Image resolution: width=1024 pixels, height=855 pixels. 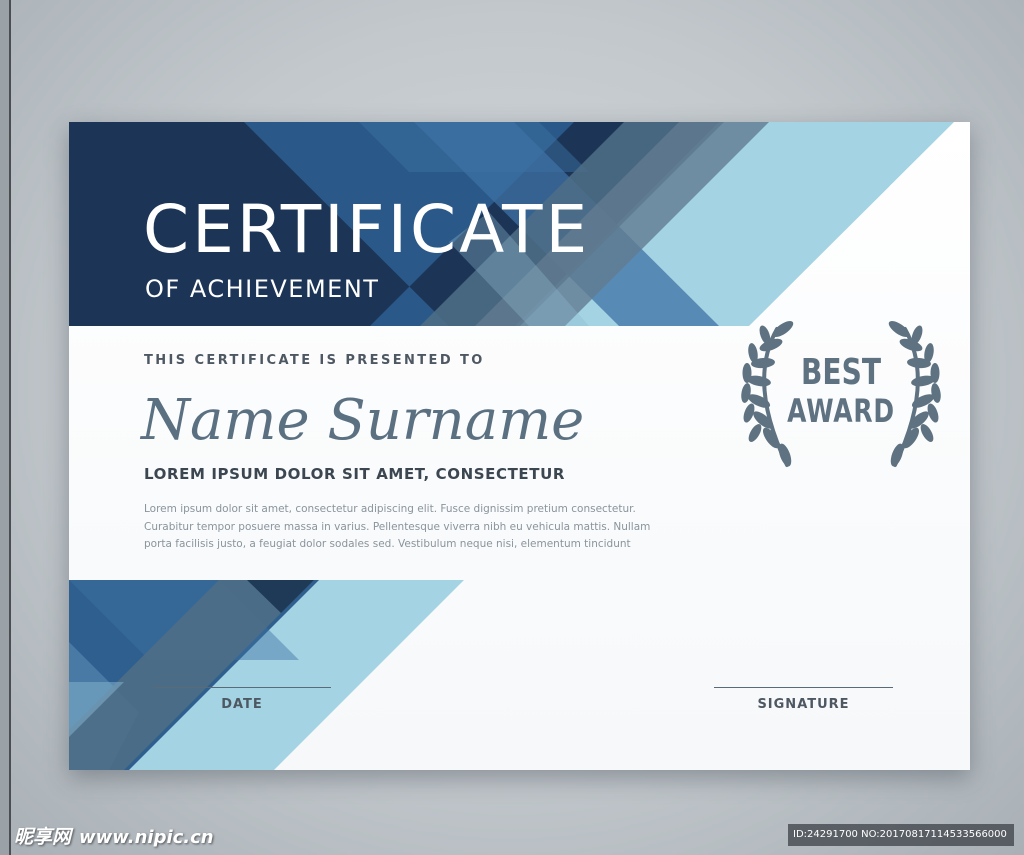 I want to click on watermark-site: www.nipic.cn, so click(x=146, y=837).